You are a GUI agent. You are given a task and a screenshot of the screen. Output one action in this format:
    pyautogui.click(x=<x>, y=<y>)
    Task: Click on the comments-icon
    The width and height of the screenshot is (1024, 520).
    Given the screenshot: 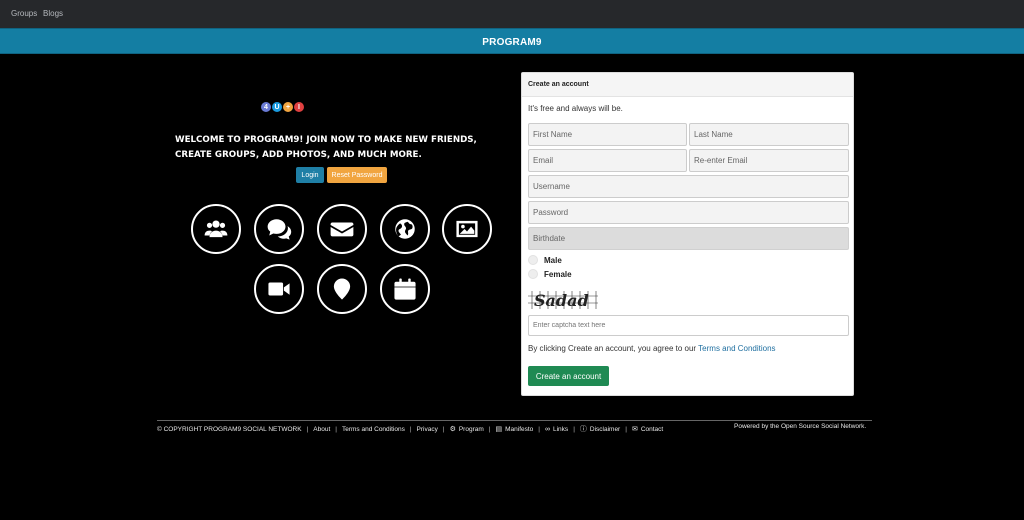 What is the action you would take?
    pyautogui.click(x=279, y=229)
    